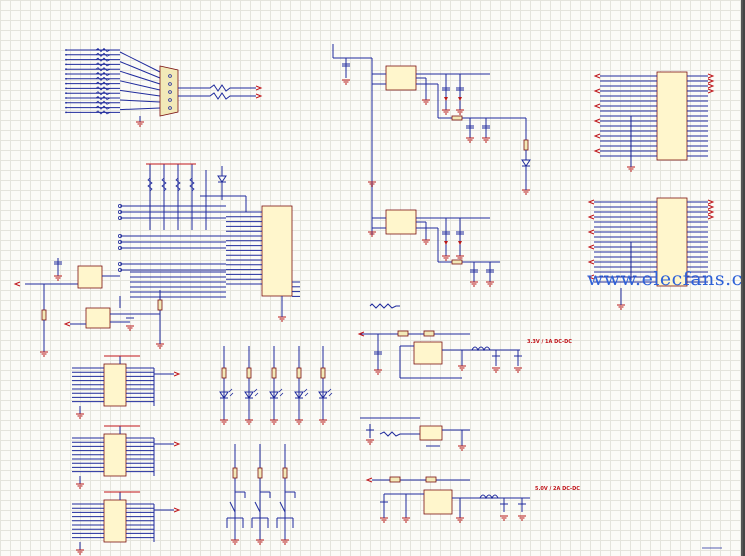 The width and height of the screenshot is (745, 556). I want to click on dcdc-5v0-block: 5.0V / 2A DC-DC, so click(472, 499).